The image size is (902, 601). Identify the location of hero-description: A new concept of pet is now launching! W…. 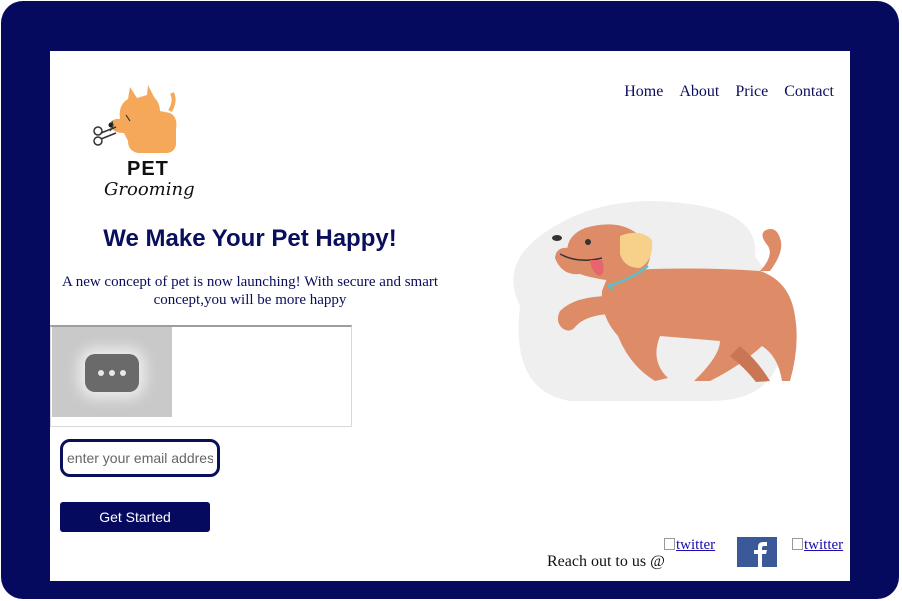
(250, 291).